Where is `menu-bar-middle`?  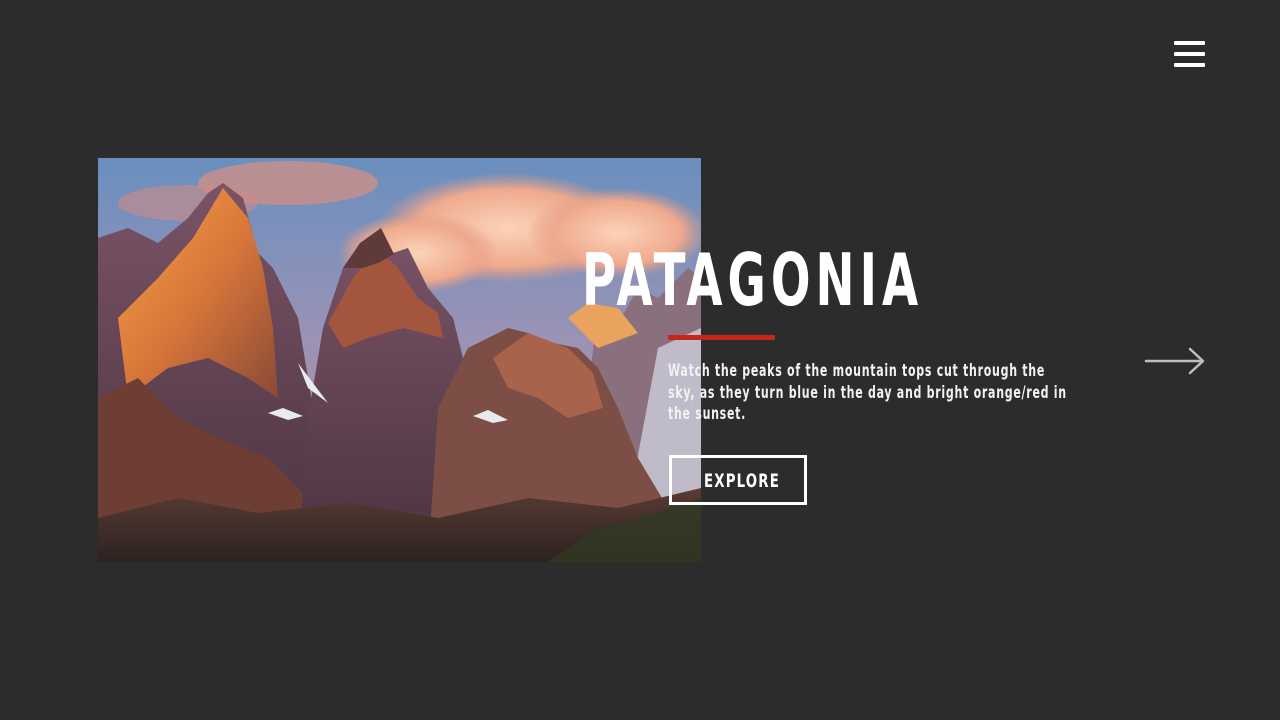 menu-bar-middle is located at coordinates (1189, 54).